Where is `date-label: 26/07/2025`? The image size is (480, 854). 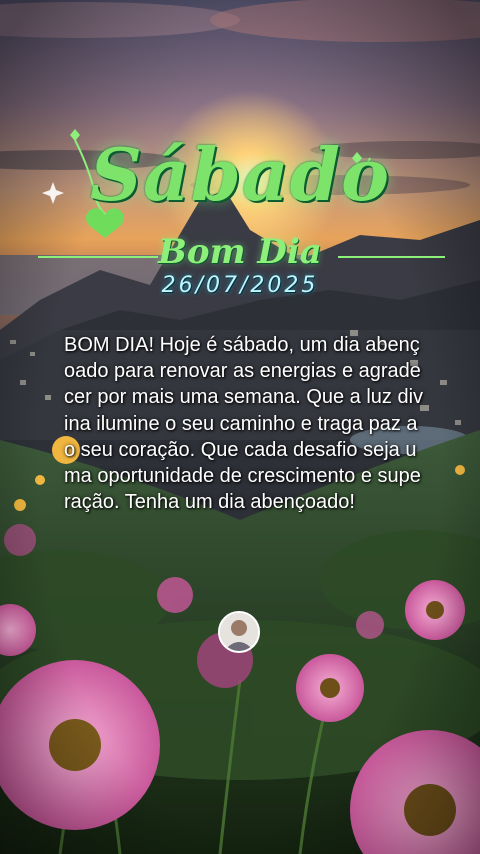 date-label: 26/07/2025 is located at coordinates (240, 285).